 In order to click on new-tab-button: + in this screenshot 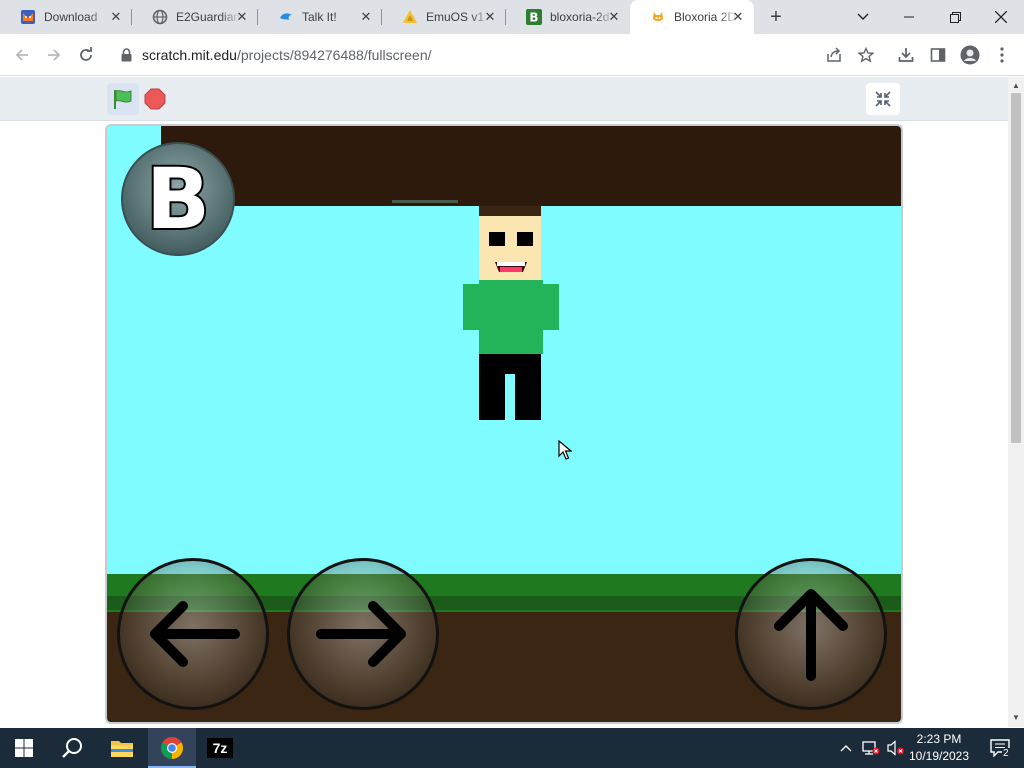, I will do `click(776, 17)`.